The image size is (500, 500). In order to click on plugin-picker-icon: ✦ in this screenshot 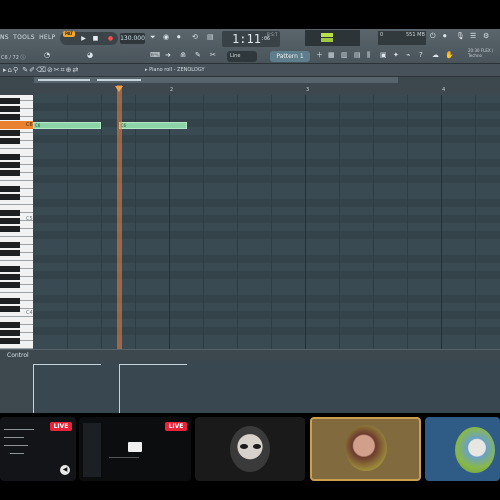, I will do `click(396, 55)`.